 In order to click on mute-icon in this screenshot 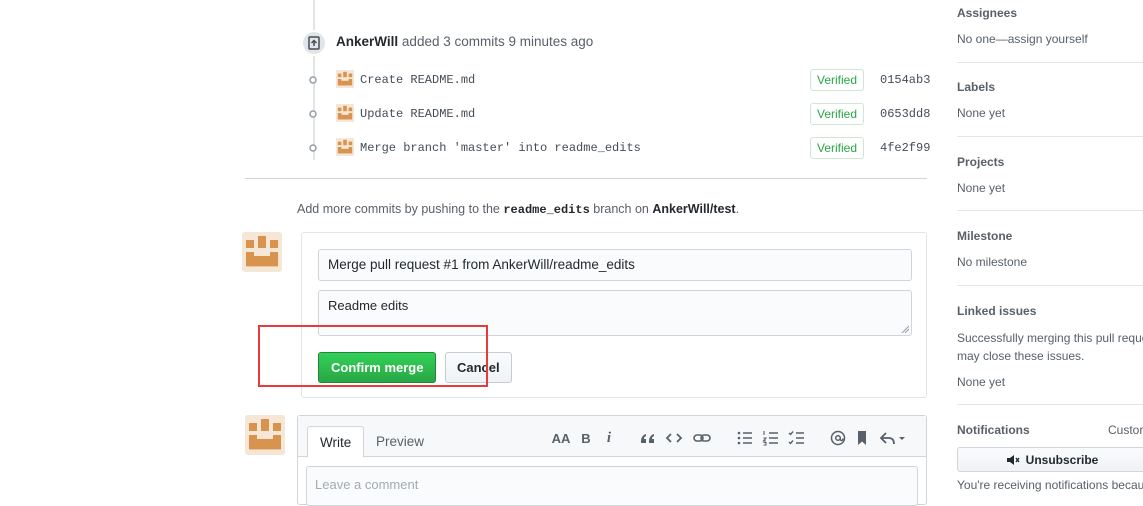, I will do `click(1013, 459)`.